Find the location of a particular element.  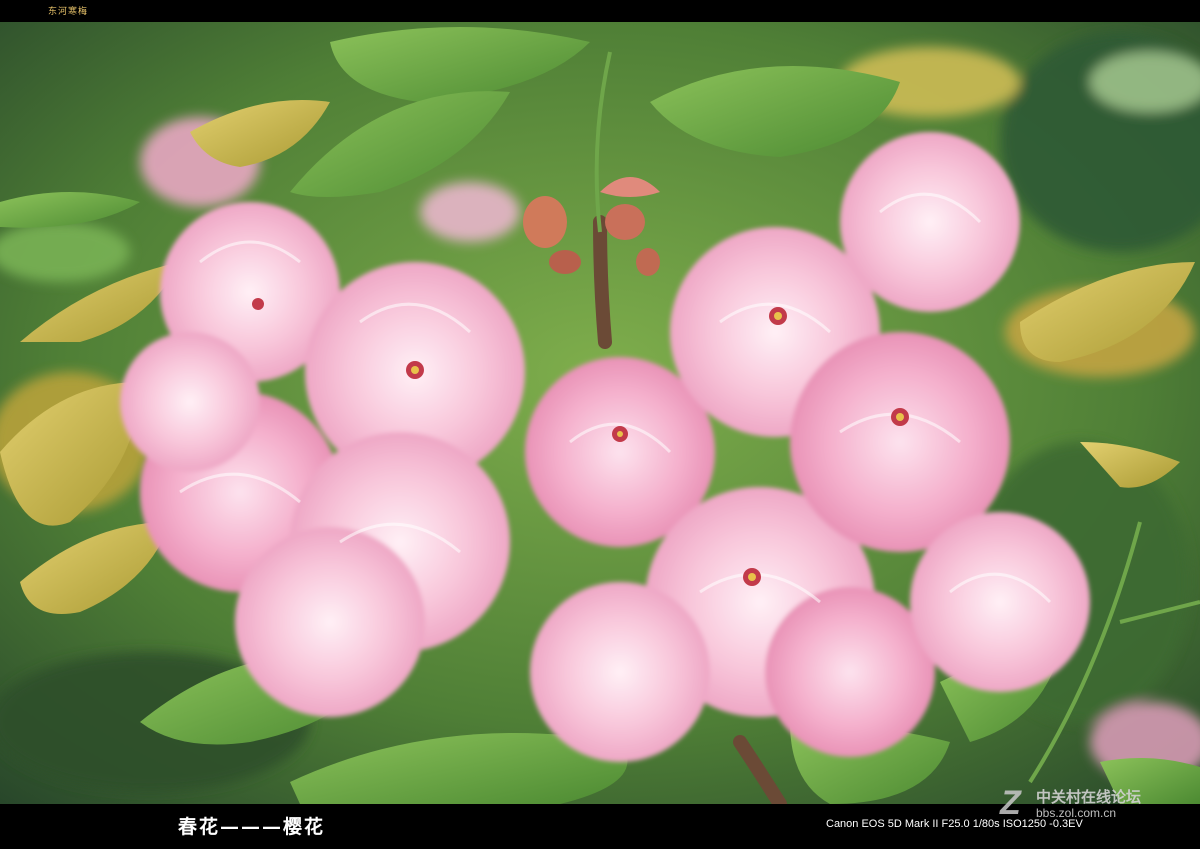

watermark: Z 中关村在线论坛 bbs.zol.com.cn is located at coordinates (1095, 804).